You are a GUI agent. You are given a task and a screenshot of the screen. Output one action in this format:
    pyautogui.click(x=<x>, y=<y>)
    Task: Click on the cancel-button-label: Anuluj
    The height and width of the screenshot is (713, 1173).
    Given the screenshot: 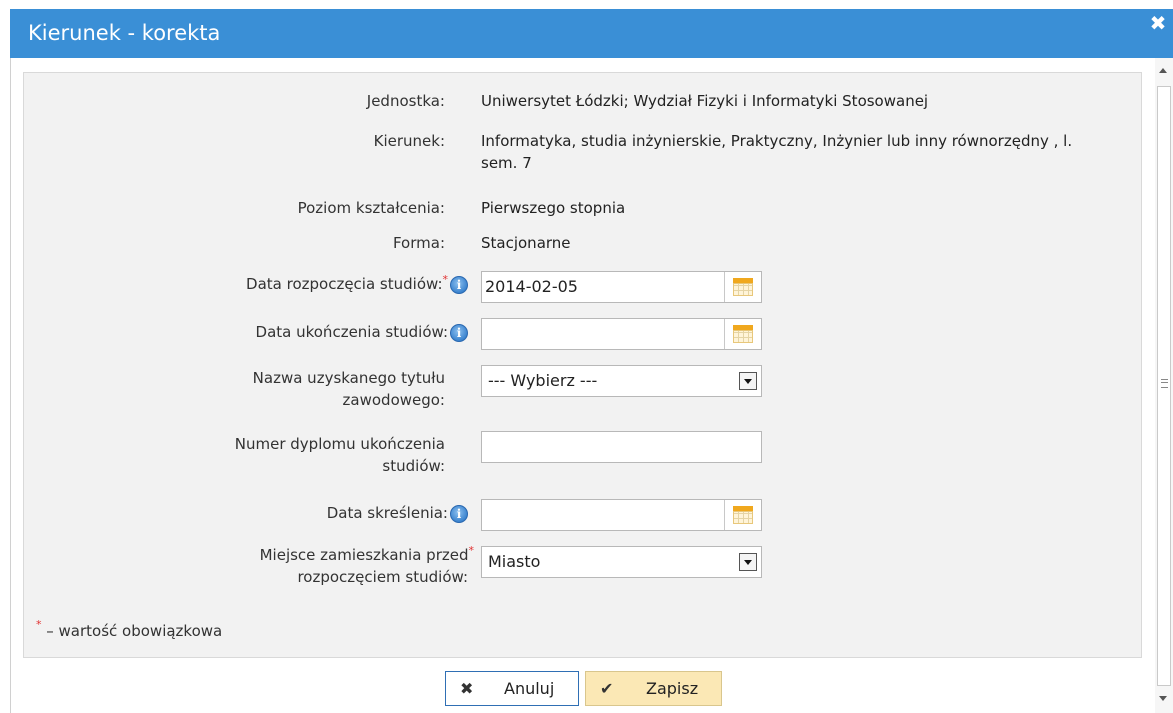 What is the action you would take?
    pyautogui.click(x=529, y=688)
    